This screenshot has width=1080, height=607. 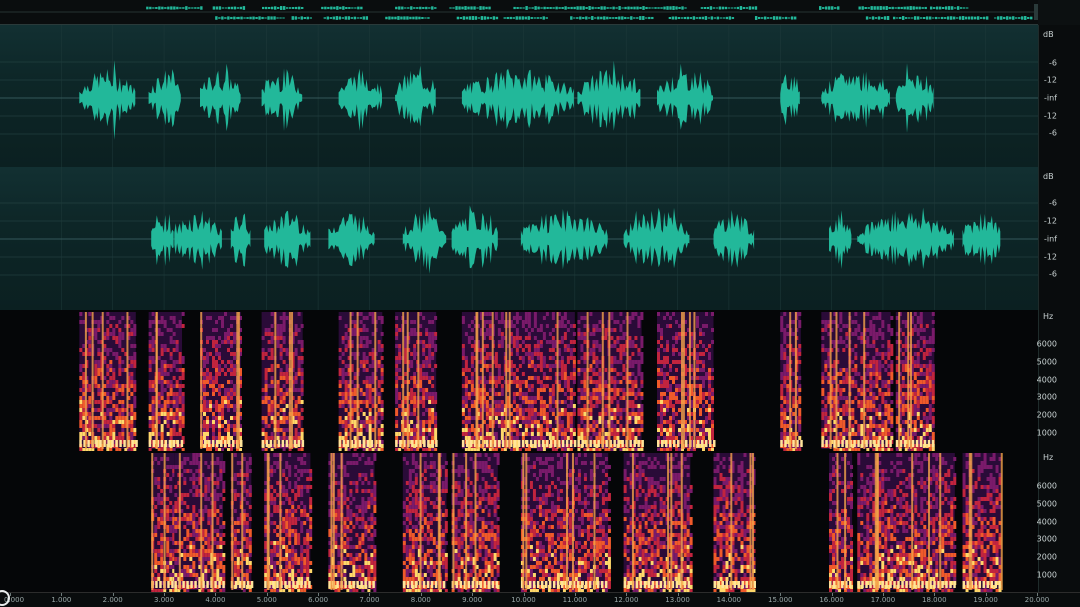 What do you see at coordinates (1036, 12) in the screenshot?
I see `overview-scroll-handle` at bounding box center [1036, 12].